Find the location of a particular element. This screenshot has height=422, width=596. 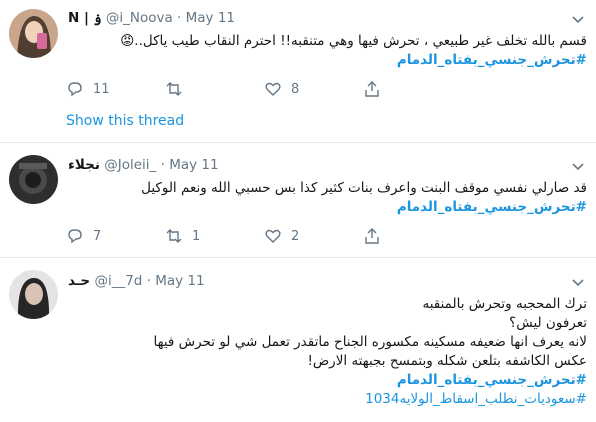

retweet-button is located at coordinates (178, 89).